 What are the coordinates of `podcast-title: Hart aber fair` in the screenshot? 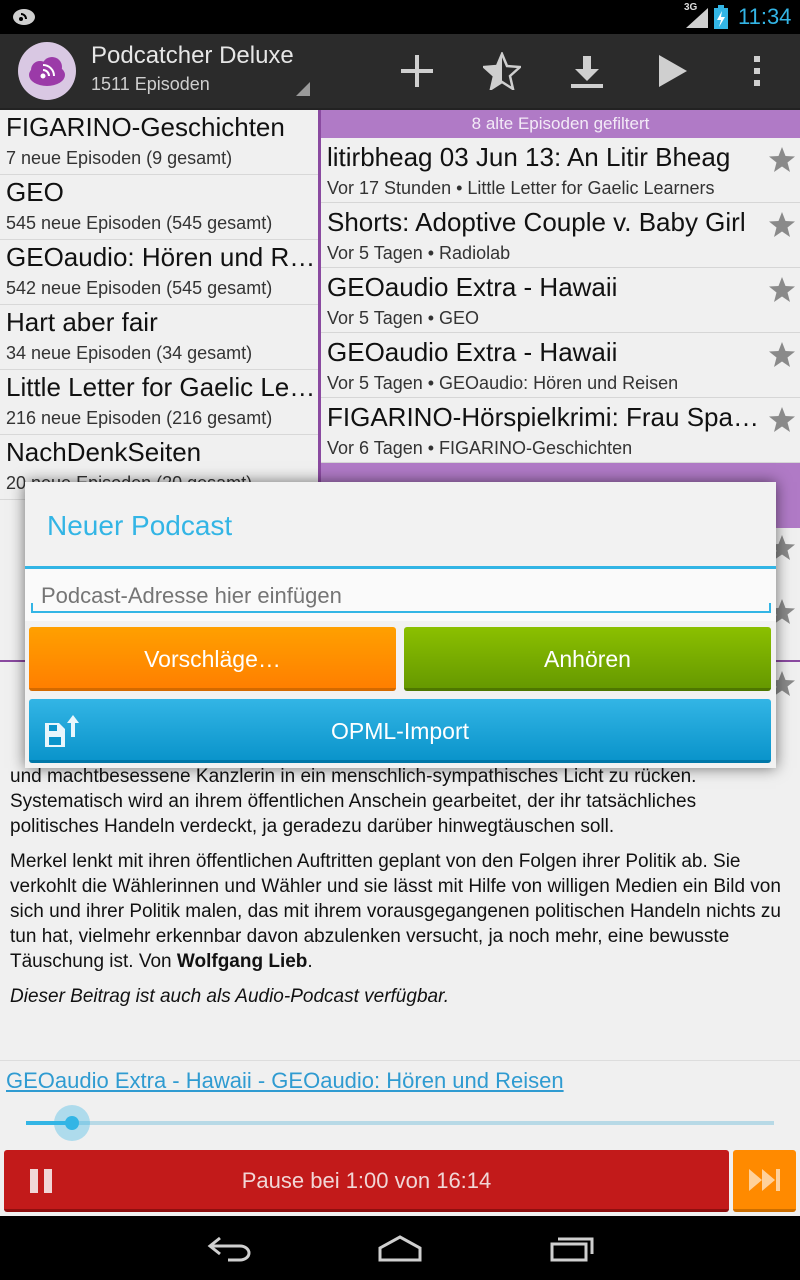 It's located at (82, 322).